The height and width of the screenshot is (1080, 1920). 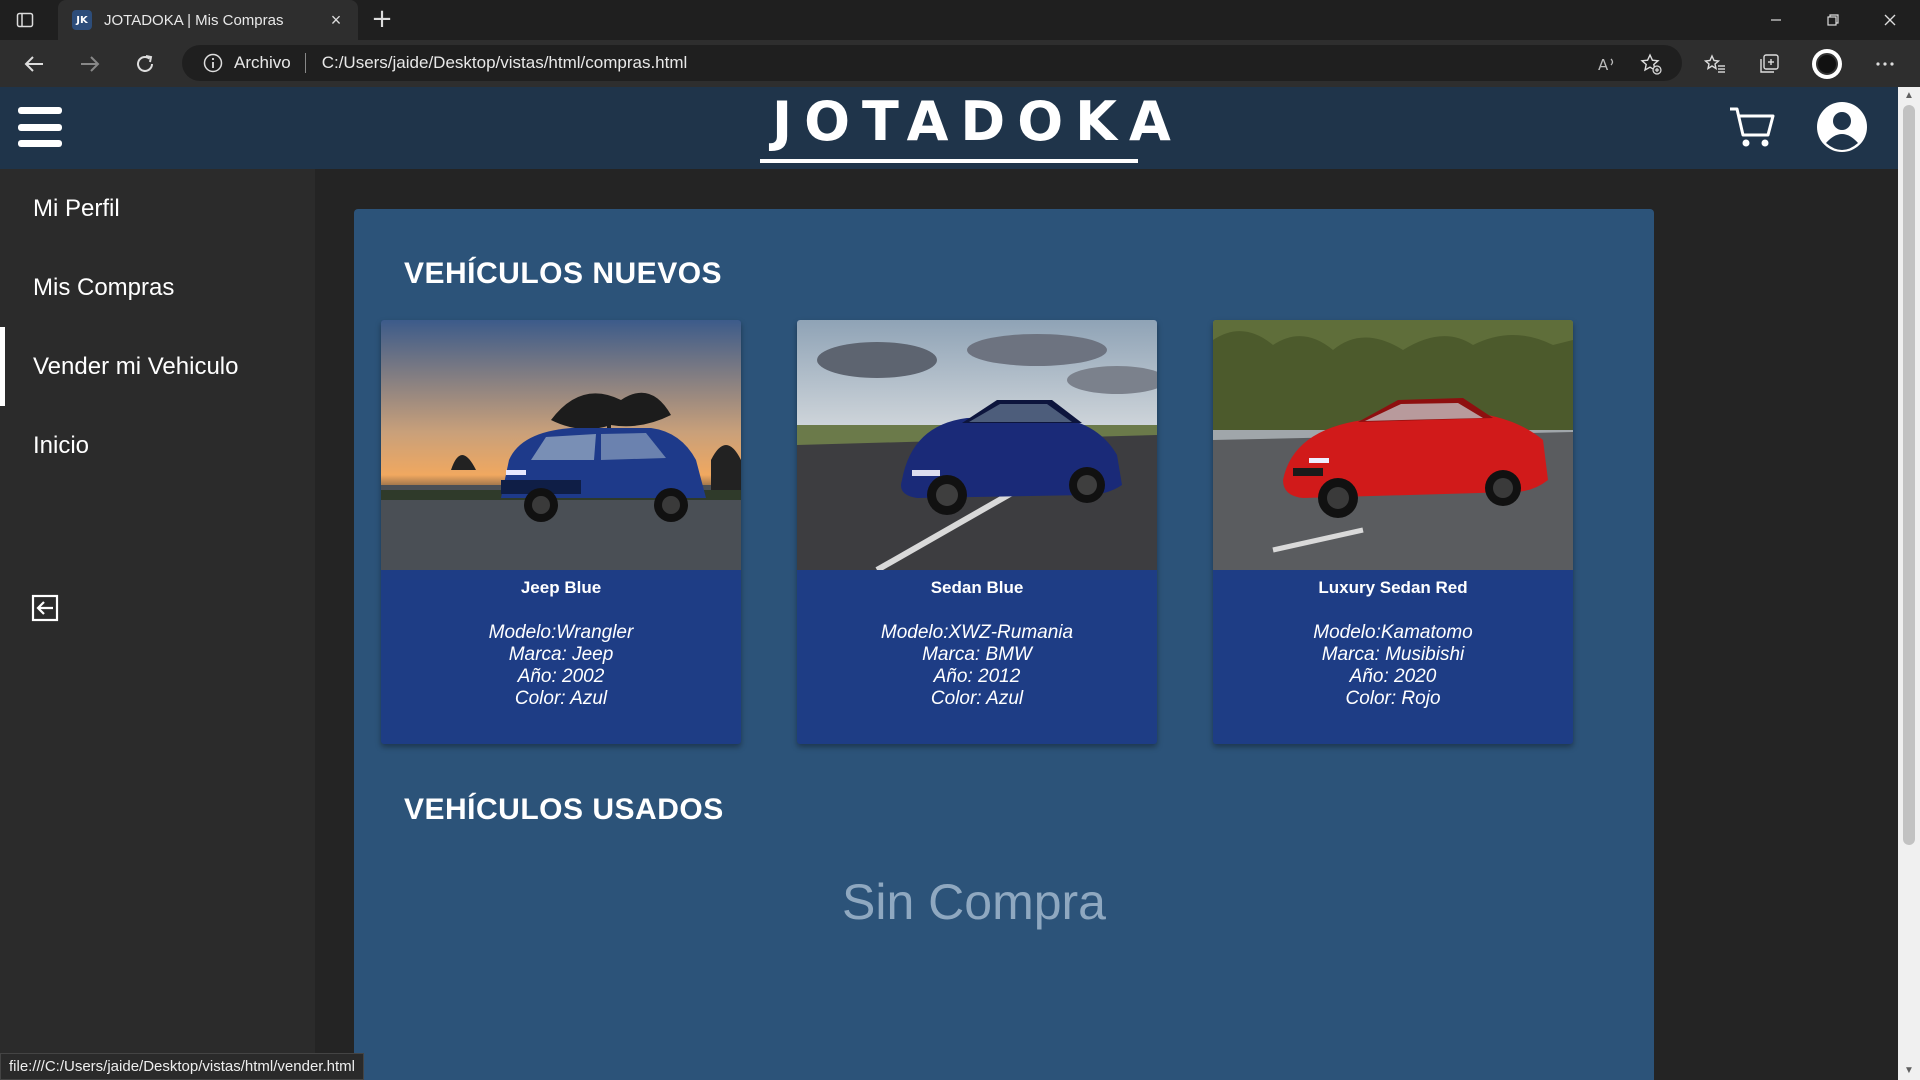 I want to click on vehicle-name: Sedan Blue, so click(x=977, y=587).